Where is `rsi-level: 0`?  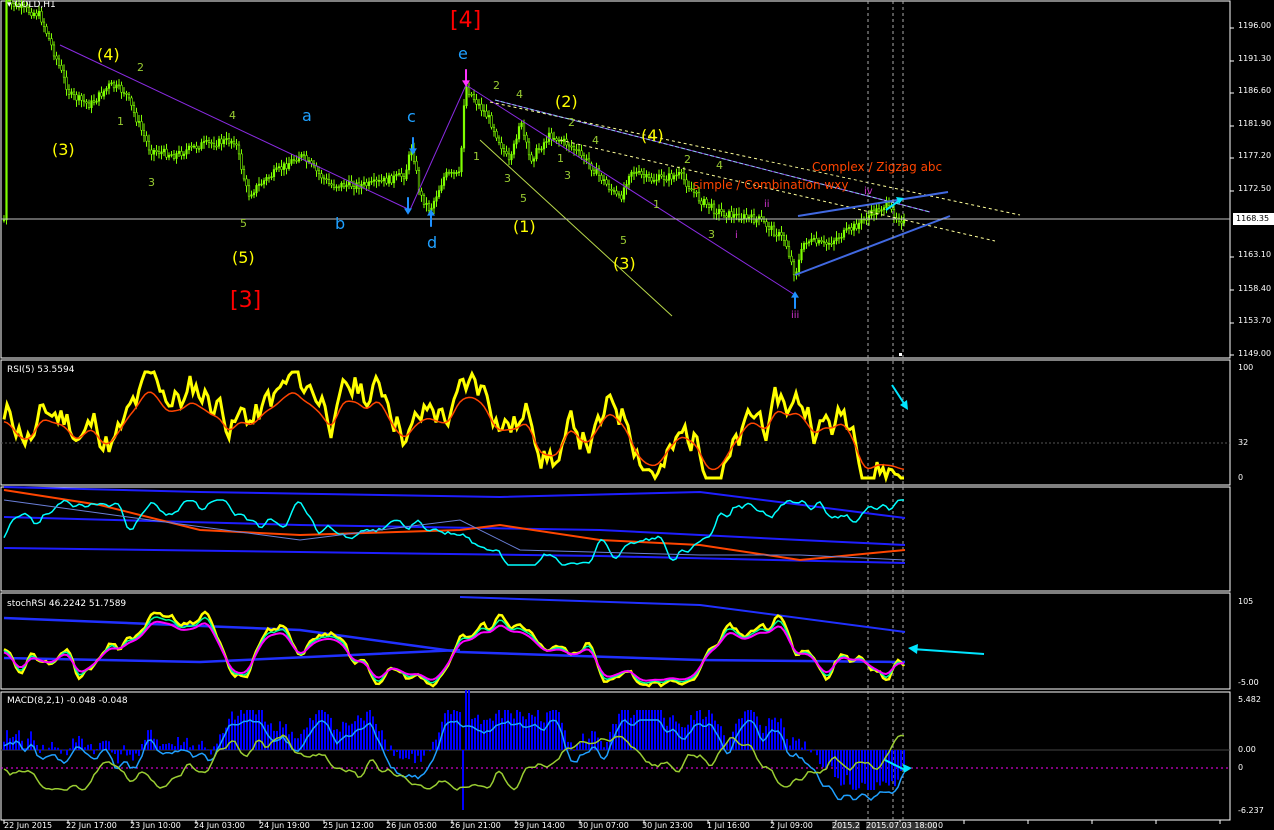
rsi-level: 0 is located at coordinates (1241, 477).